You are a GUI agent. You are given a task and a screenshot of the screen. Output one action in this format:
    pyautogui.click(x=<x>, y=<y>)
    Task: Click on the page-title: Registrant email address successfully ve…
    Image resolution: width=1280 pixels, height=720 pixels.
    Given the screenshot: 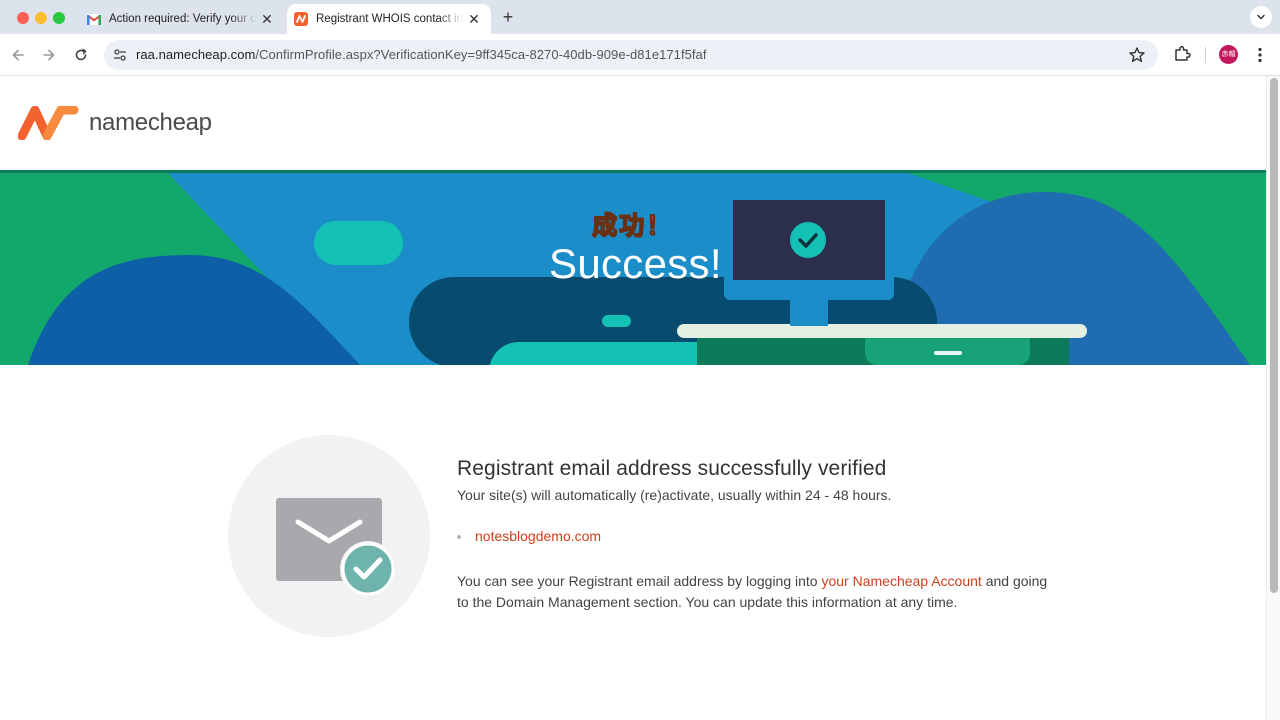 What is the action you would take?
    pyautogui.click(x=672, y=468)
    